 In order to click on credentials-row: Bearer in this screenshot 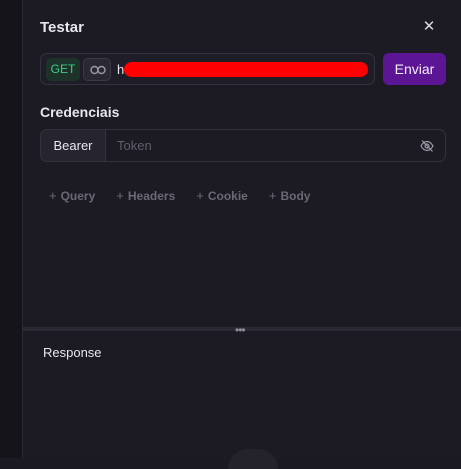, I will do `click(243, 145)`.